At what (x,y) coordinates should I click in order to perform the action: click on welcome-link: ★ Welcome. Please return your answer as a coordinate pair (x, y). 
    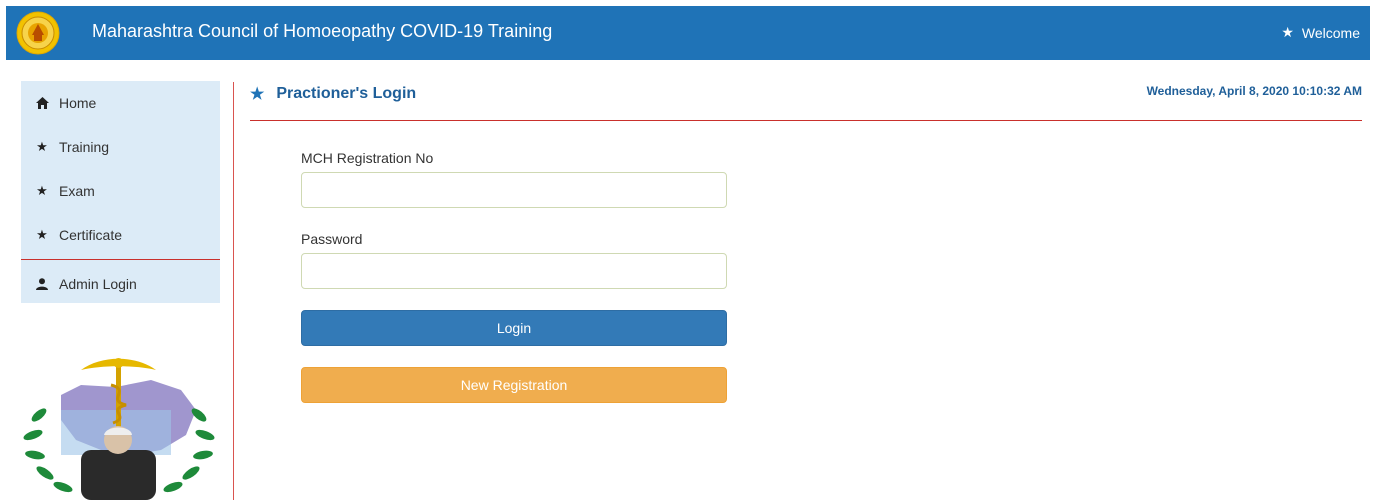
    Looking at the image, I should click on (1320, 32).